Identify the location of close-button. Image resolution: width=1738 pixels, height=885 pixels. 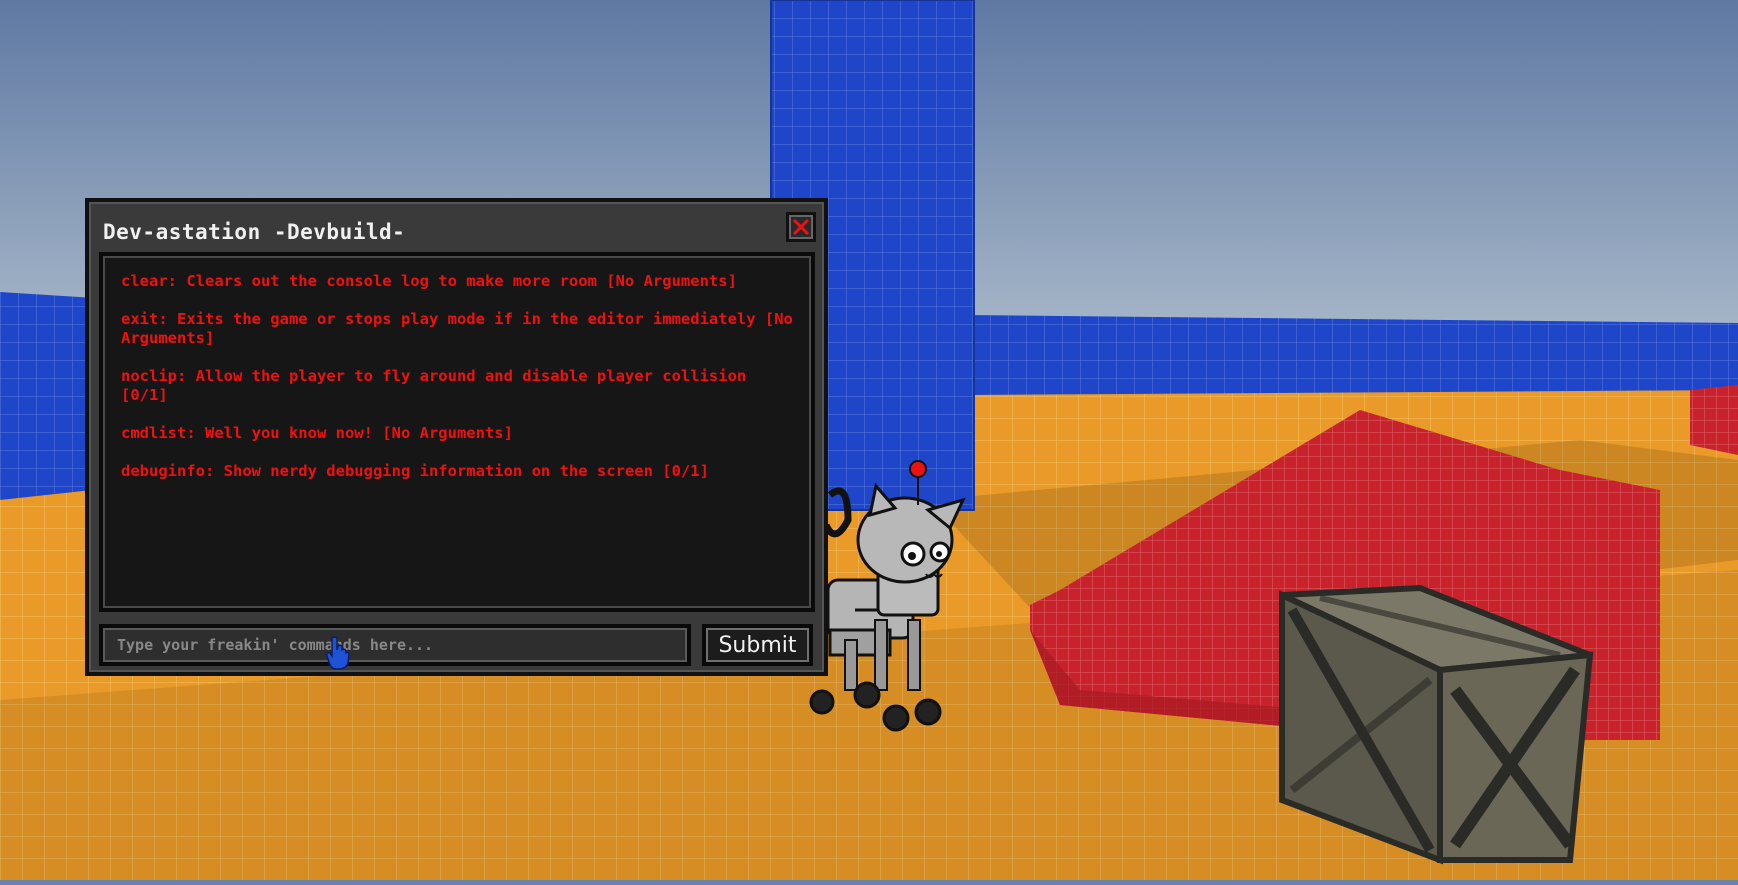
(801, 227).